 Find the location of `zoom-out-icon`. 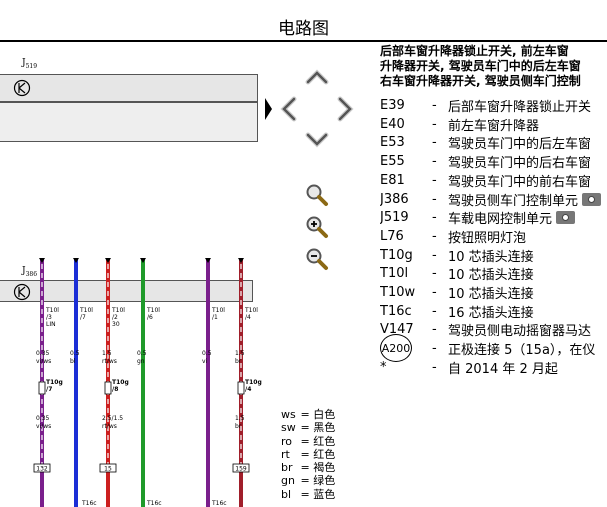

zoom-out-icon is located at coordinates (317, 259).